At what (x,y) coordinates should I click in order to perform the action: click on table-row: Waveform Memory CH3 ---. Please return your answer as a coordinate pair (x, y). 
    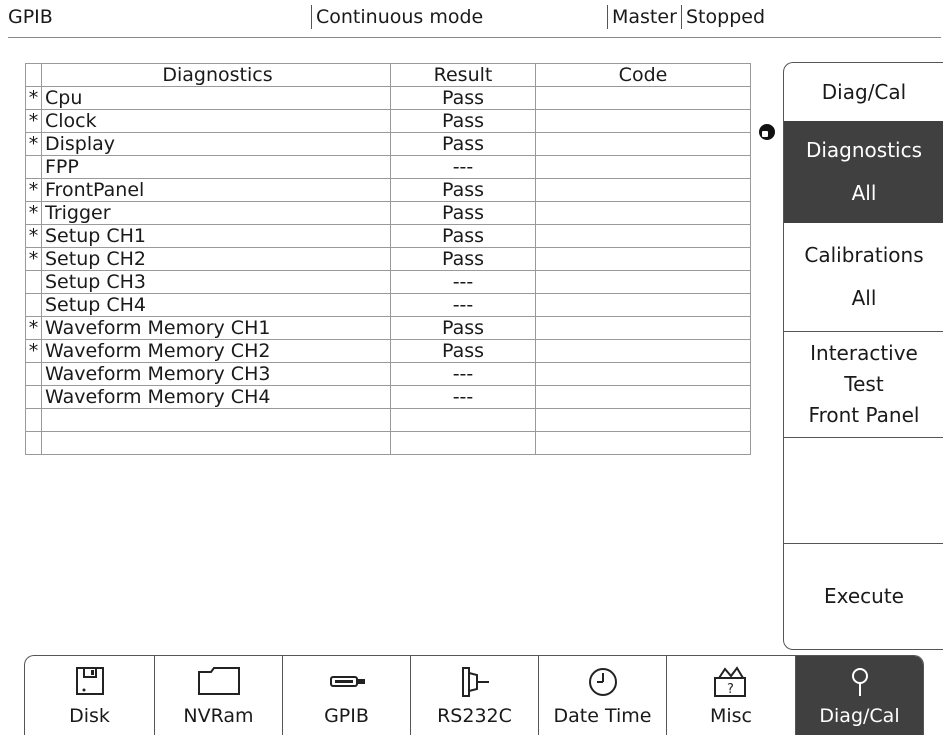
    Looking at the image, I should click on (388, 374).